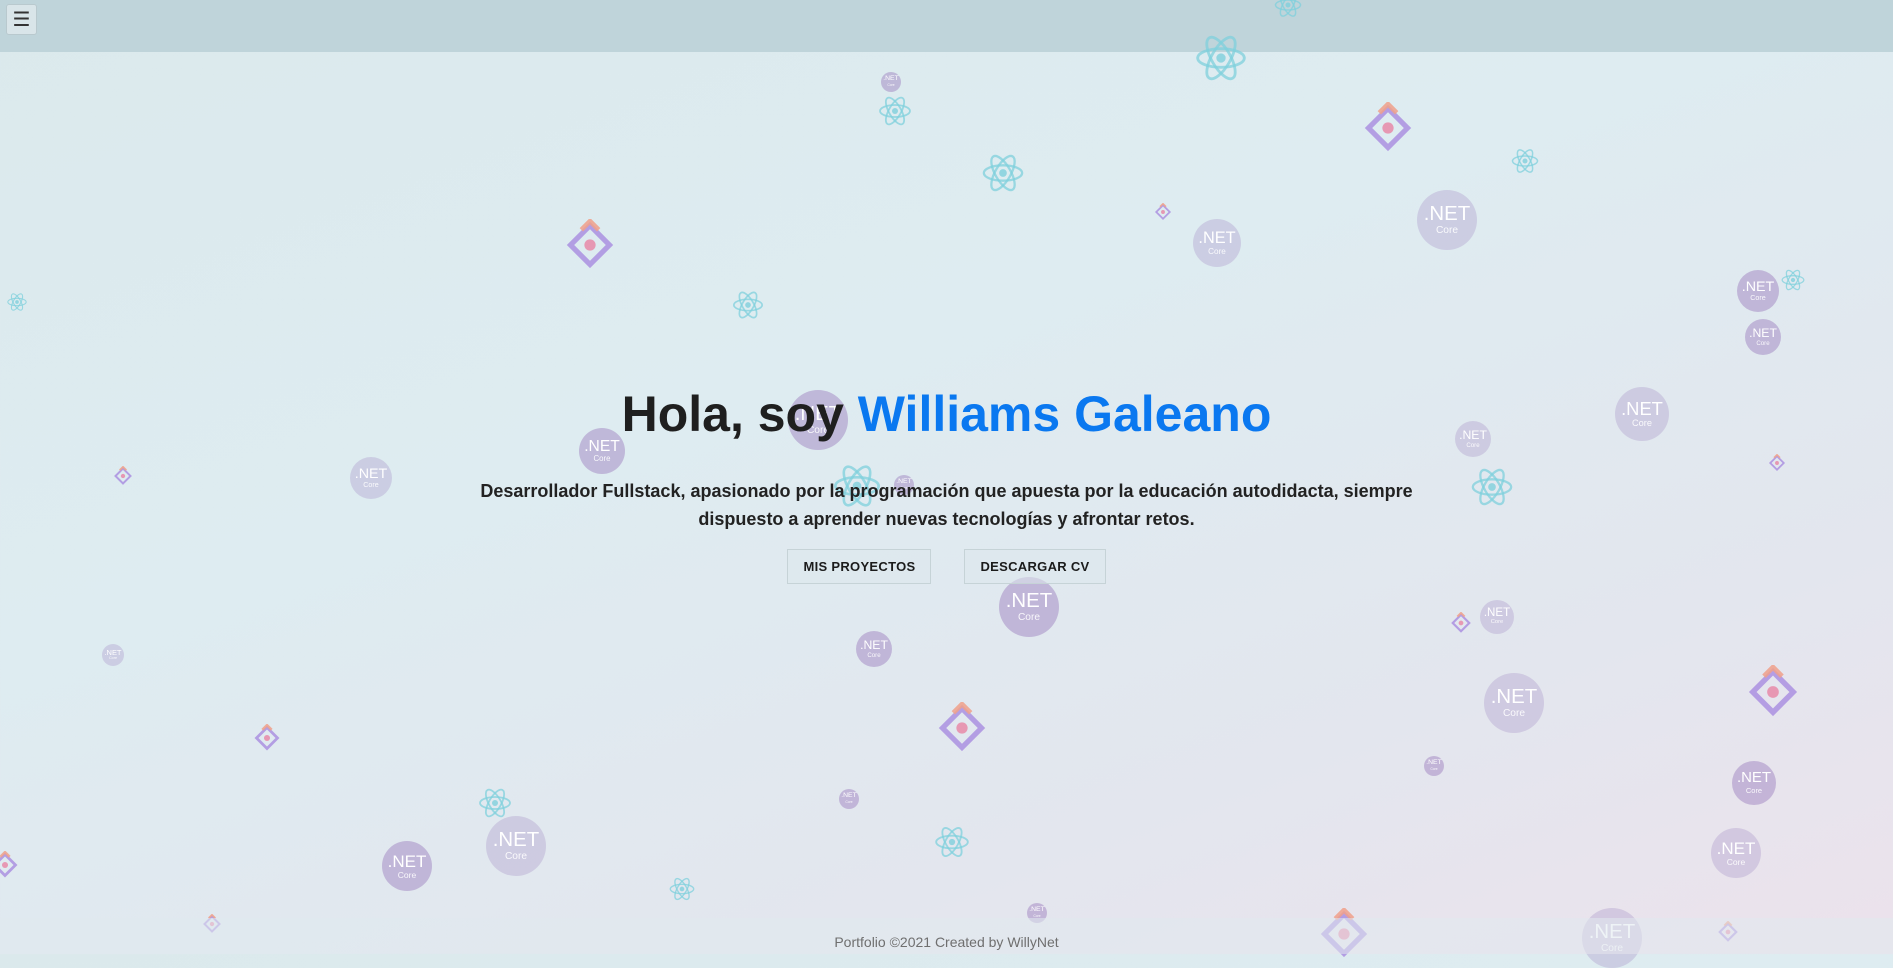 The image size is (1893, 968). I want to click on footer-text: Portfolio ©2021 Created by WillyNet, so click(946, 942).